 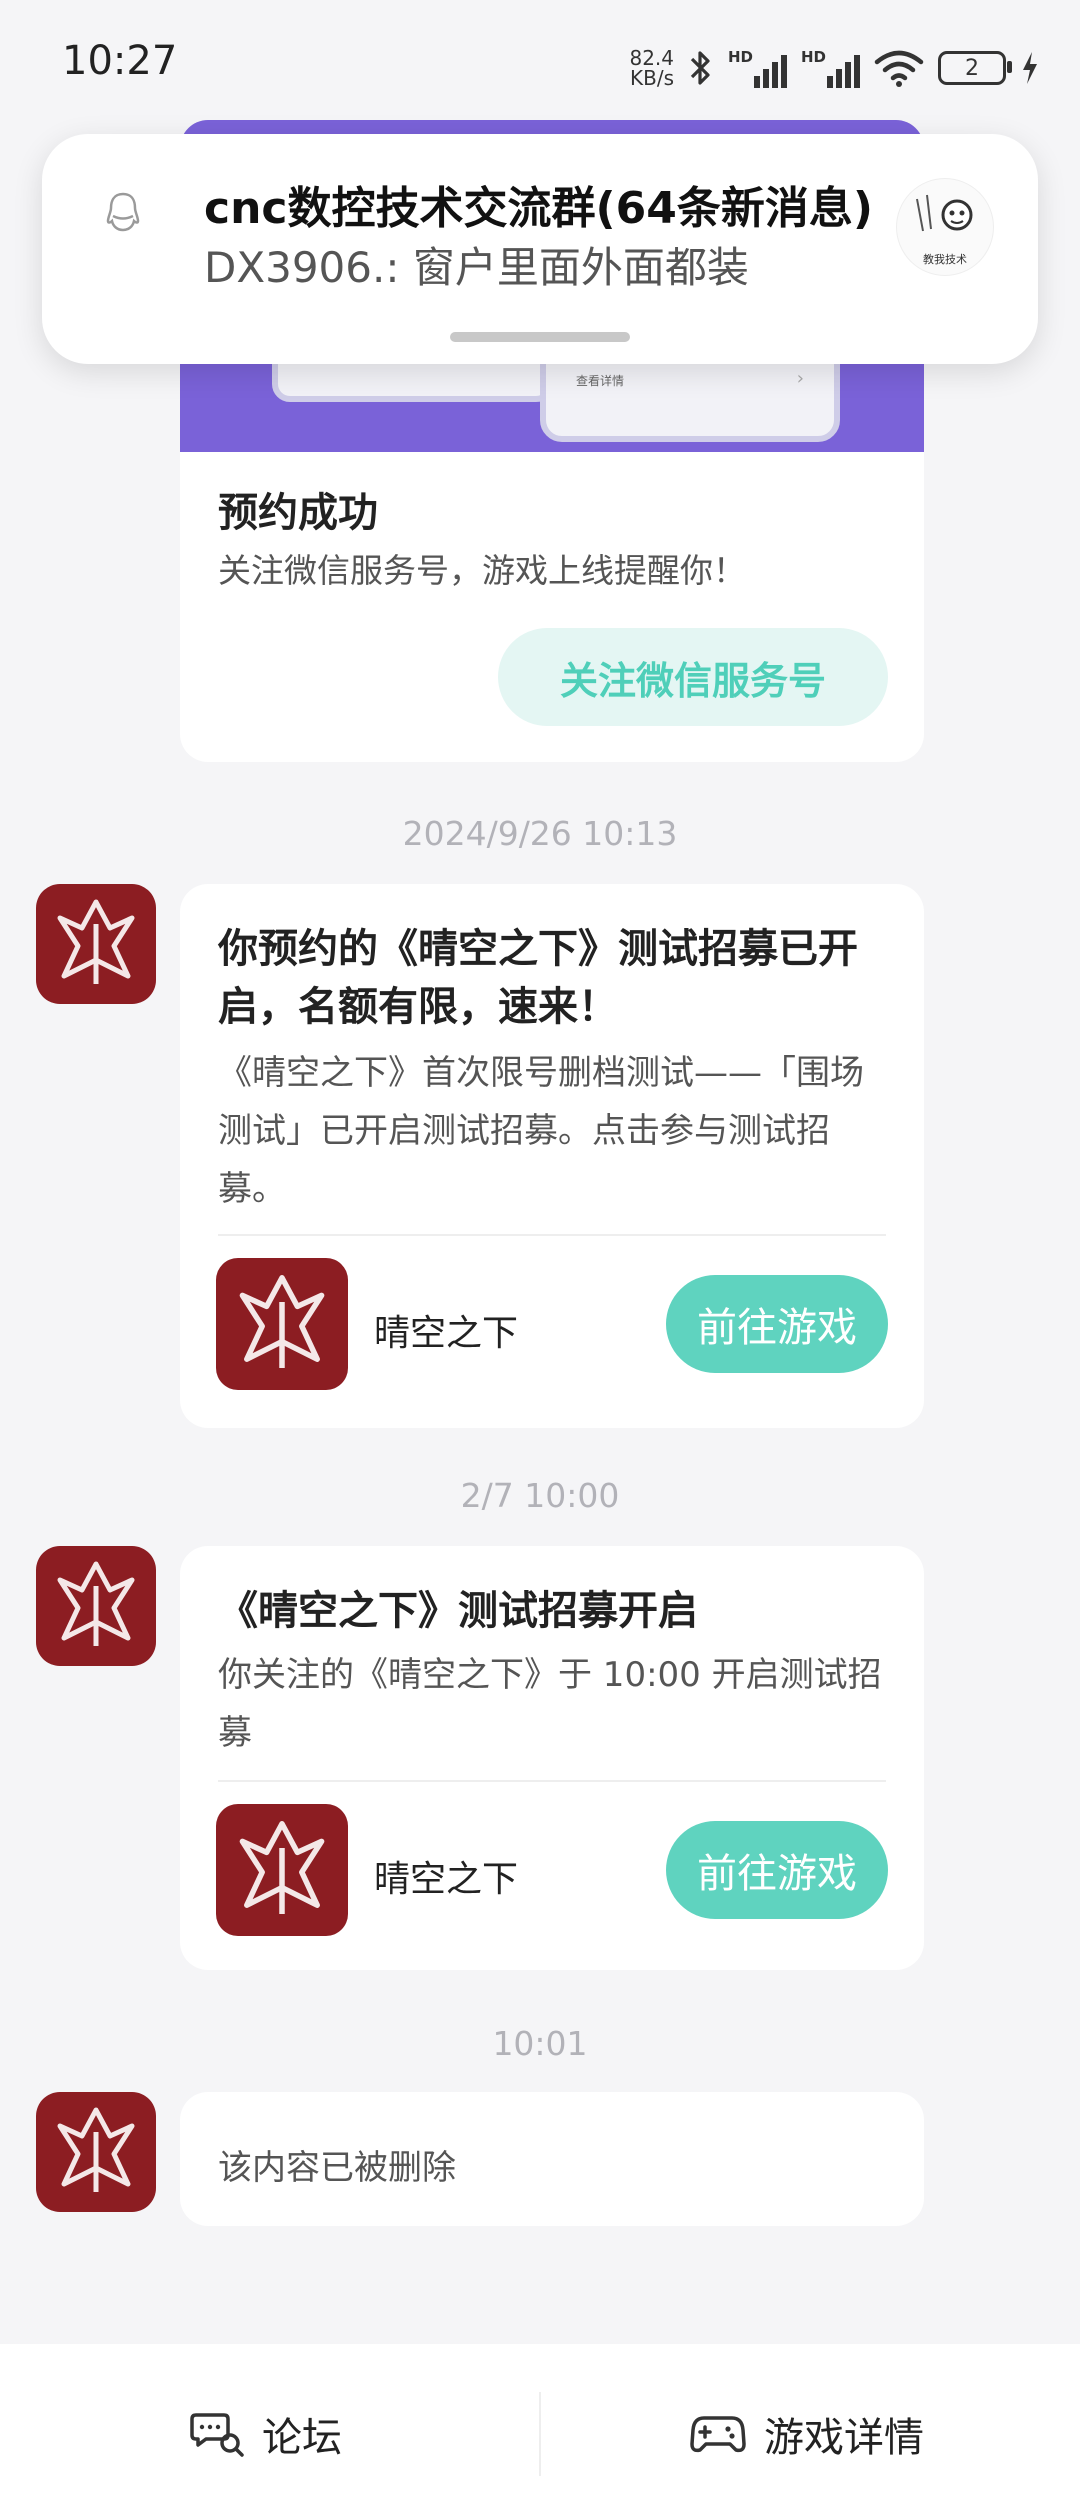 What do you see at coordinates (830, 68) in the screenshot?
I see `signal-icon-2: HD` at bounding box center [830, 68].